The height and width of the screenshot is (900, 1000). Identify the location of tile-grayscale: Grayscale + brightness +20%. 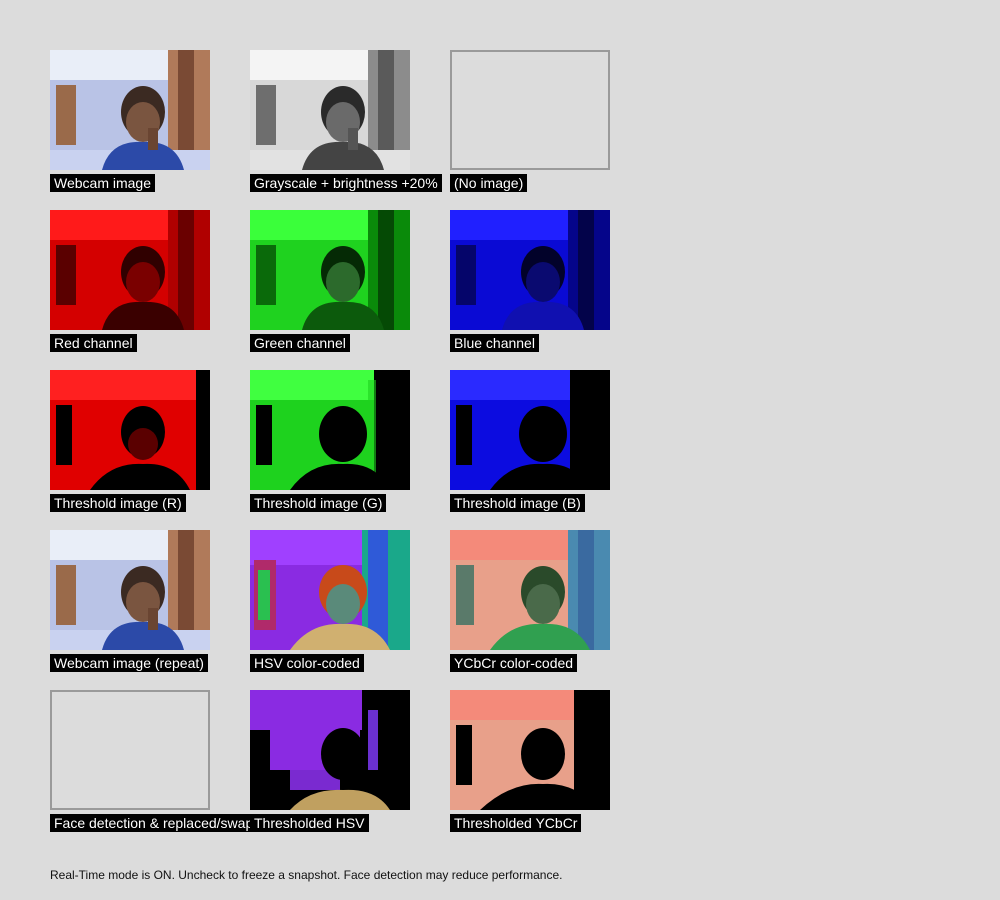
(346, 121).